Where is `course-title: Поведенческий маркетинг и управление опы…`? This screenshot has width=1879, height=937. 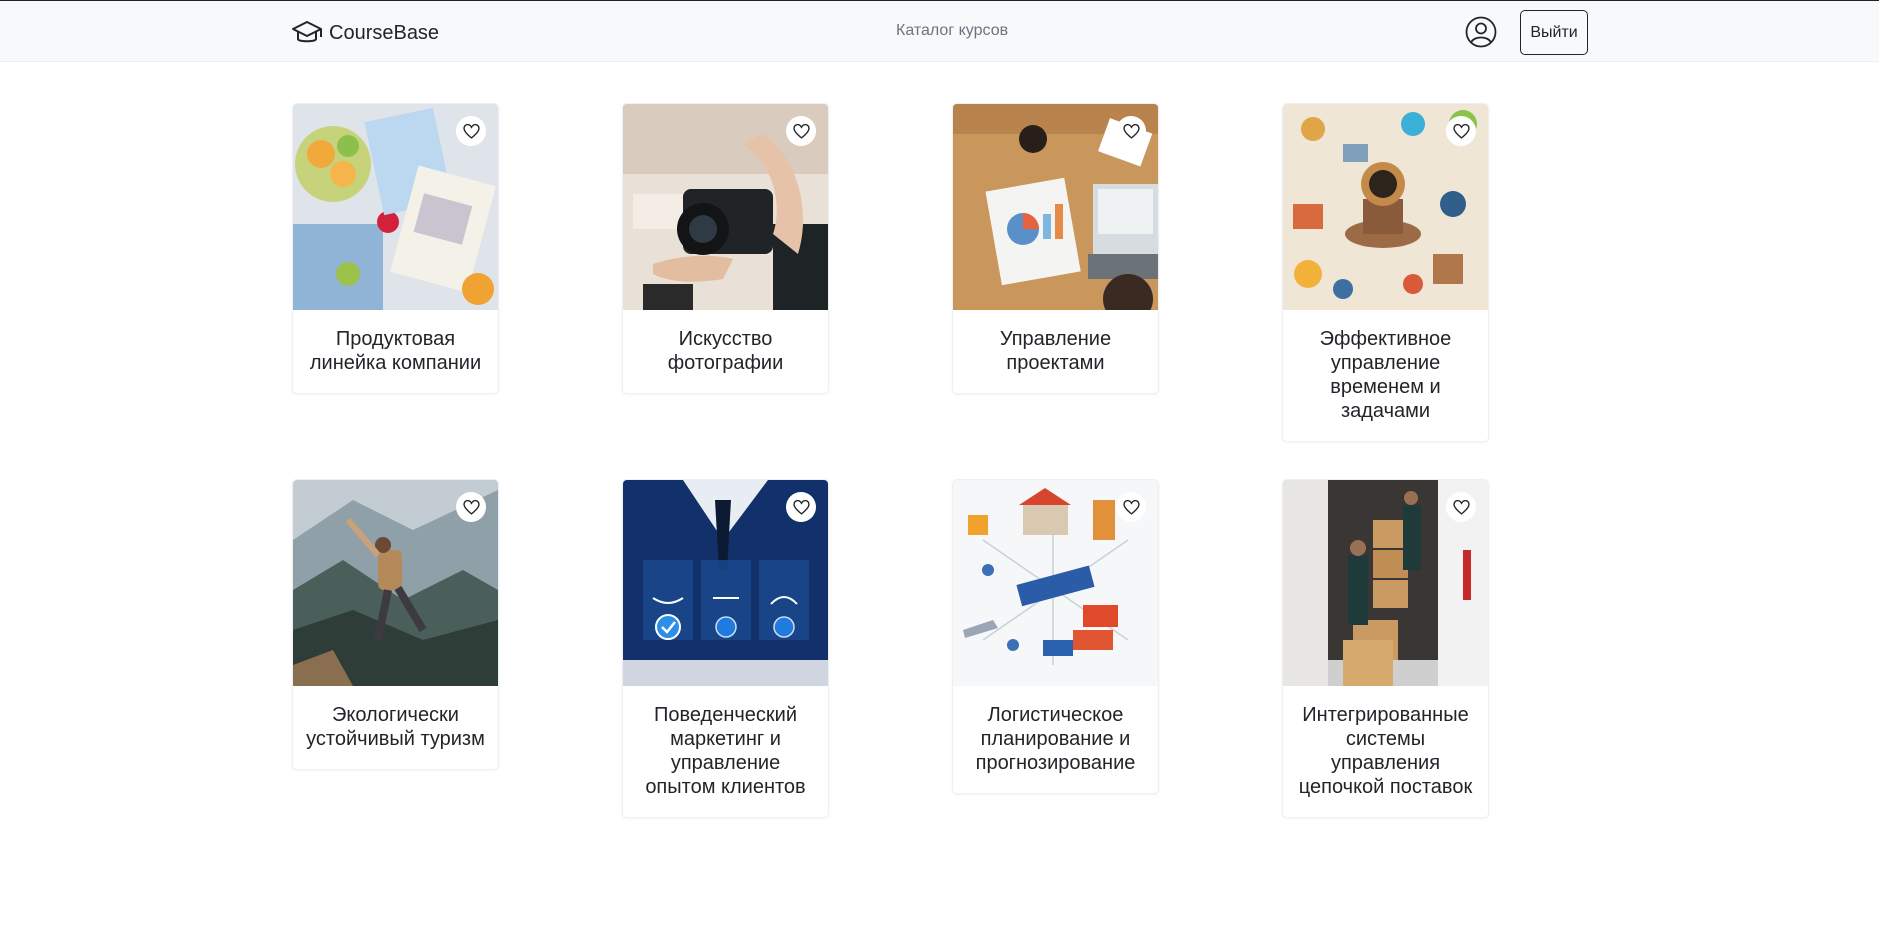
course-title: Поведенческий маркетинг и управление опы… is located at coordinates (725, 751).